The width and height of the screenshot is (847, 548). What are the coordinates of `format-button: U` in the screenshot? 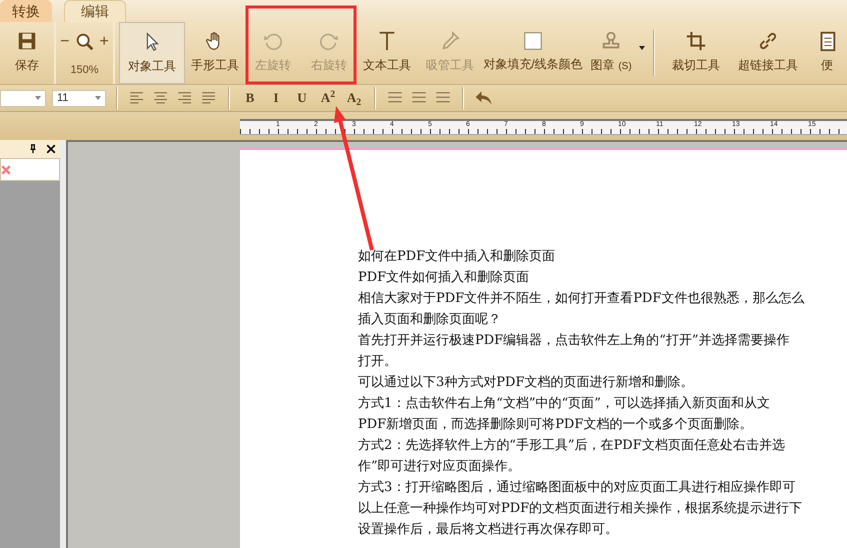 It's located at (302, 98).